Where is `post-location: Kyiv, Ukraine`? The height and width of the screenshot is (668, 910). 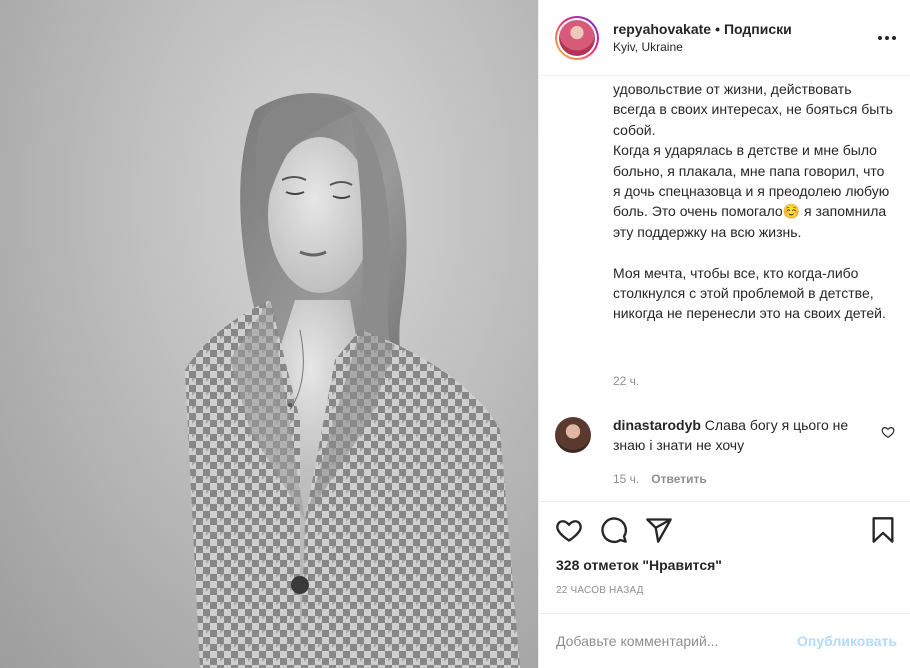 post-location: Kyiv, Ukraine is located at coordinates (702, 47).